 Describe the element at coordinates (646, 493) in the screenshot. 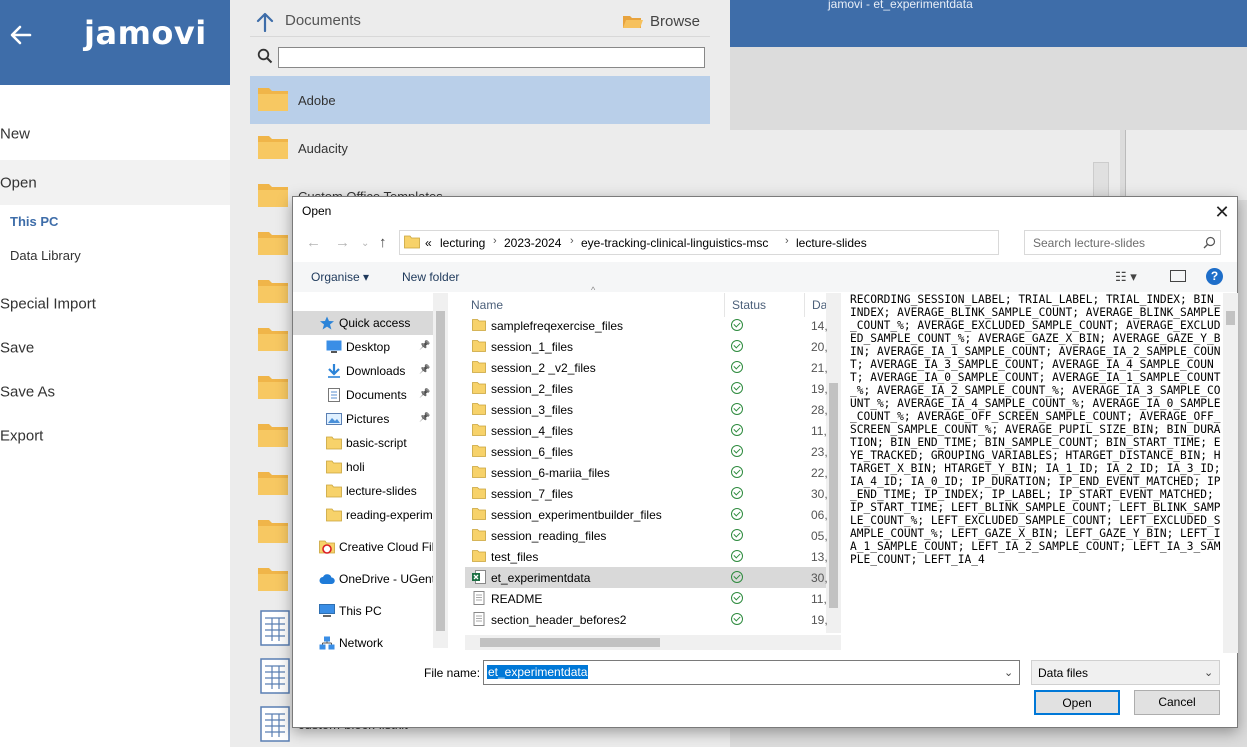

I see `file-row: session_7_files 30,` at that location.